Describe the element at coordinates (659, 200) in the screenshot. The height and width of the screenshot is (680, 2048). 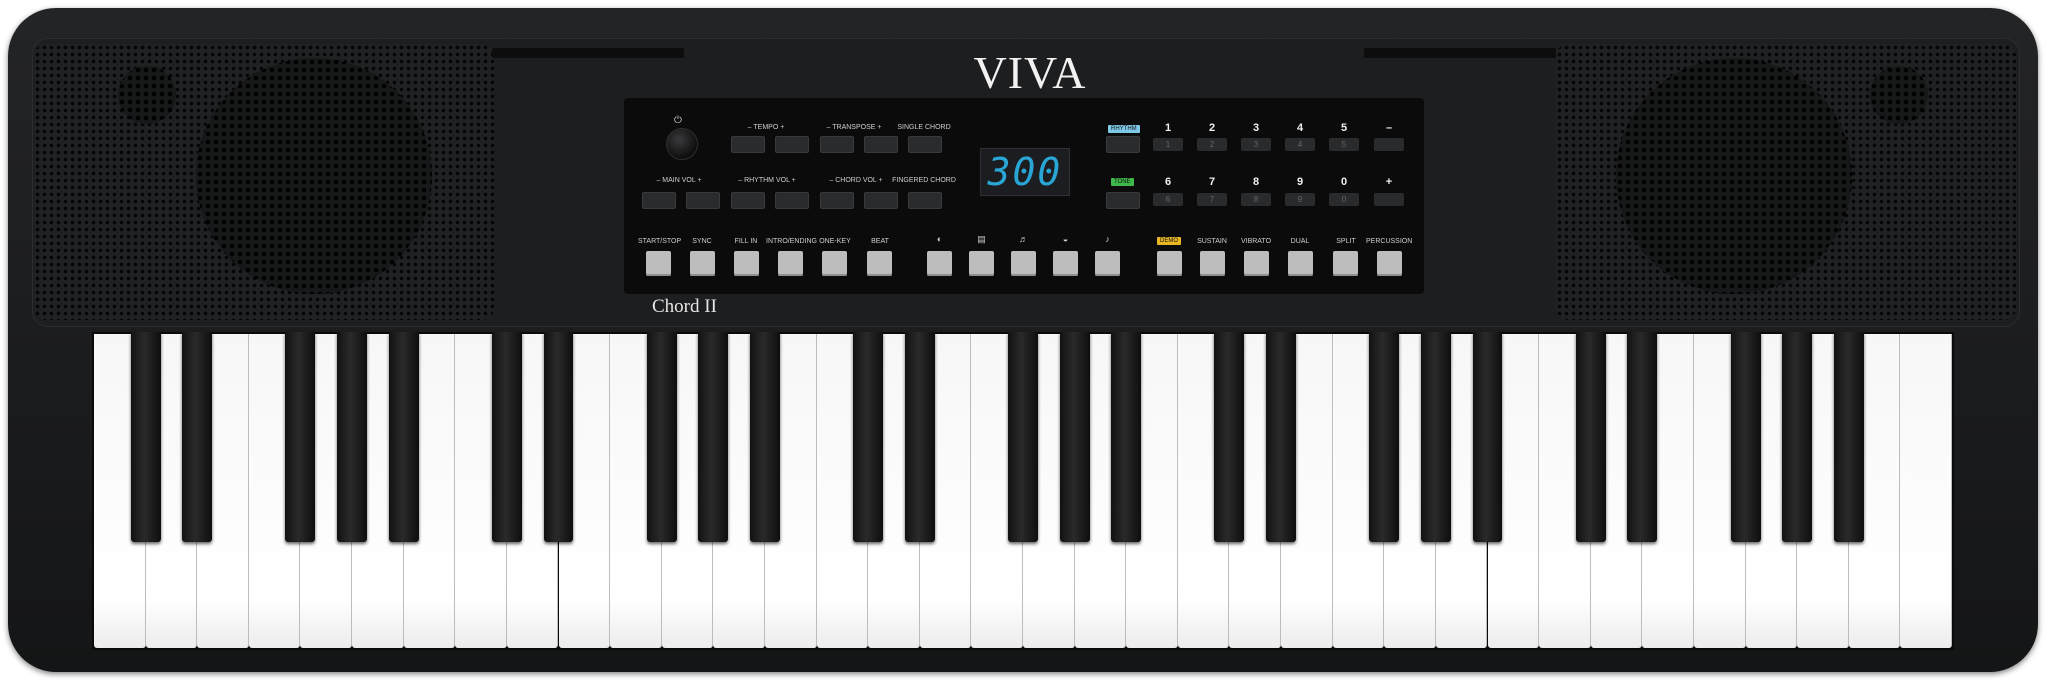
I see `main-vol-minus-button` at that location.